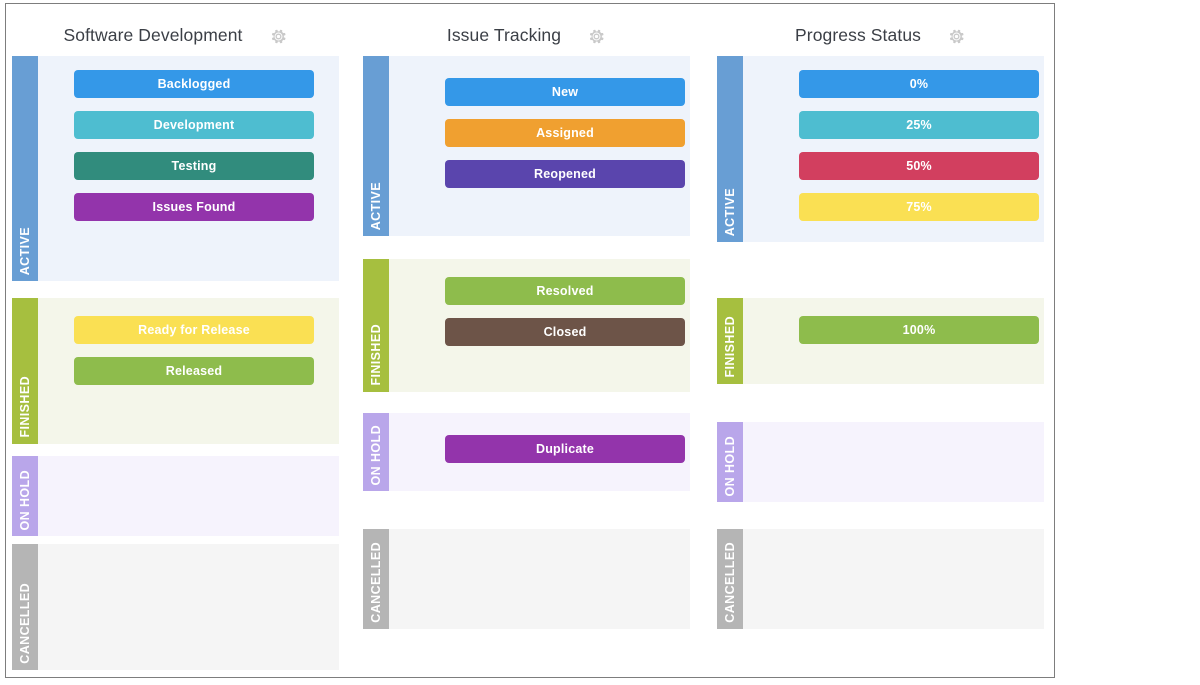  What do you see at coordinates (893, 149) in the screenshot?
I see `swimlane-body: 0% 25% 50% 75%` at bounding box center [893, 149].